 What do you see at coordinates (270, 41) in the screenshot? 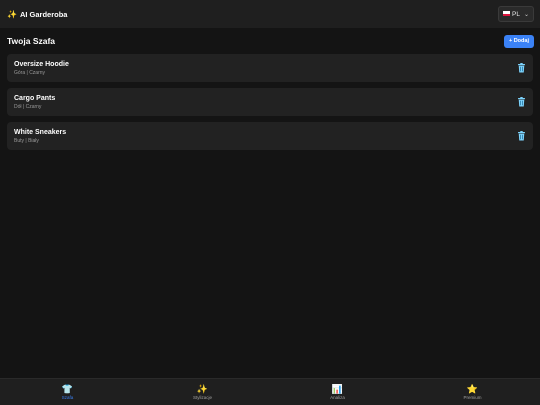
I see `wardrobe-section-header: Twoja Szafa + Dodaj` at bounding box center [270, 41].